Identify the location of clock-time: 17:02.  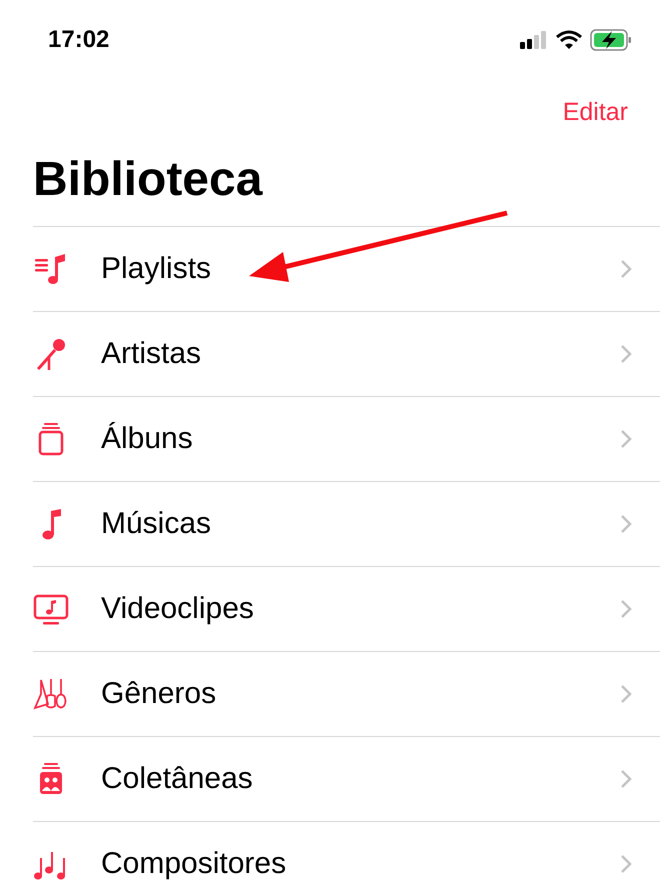
(79, 40).